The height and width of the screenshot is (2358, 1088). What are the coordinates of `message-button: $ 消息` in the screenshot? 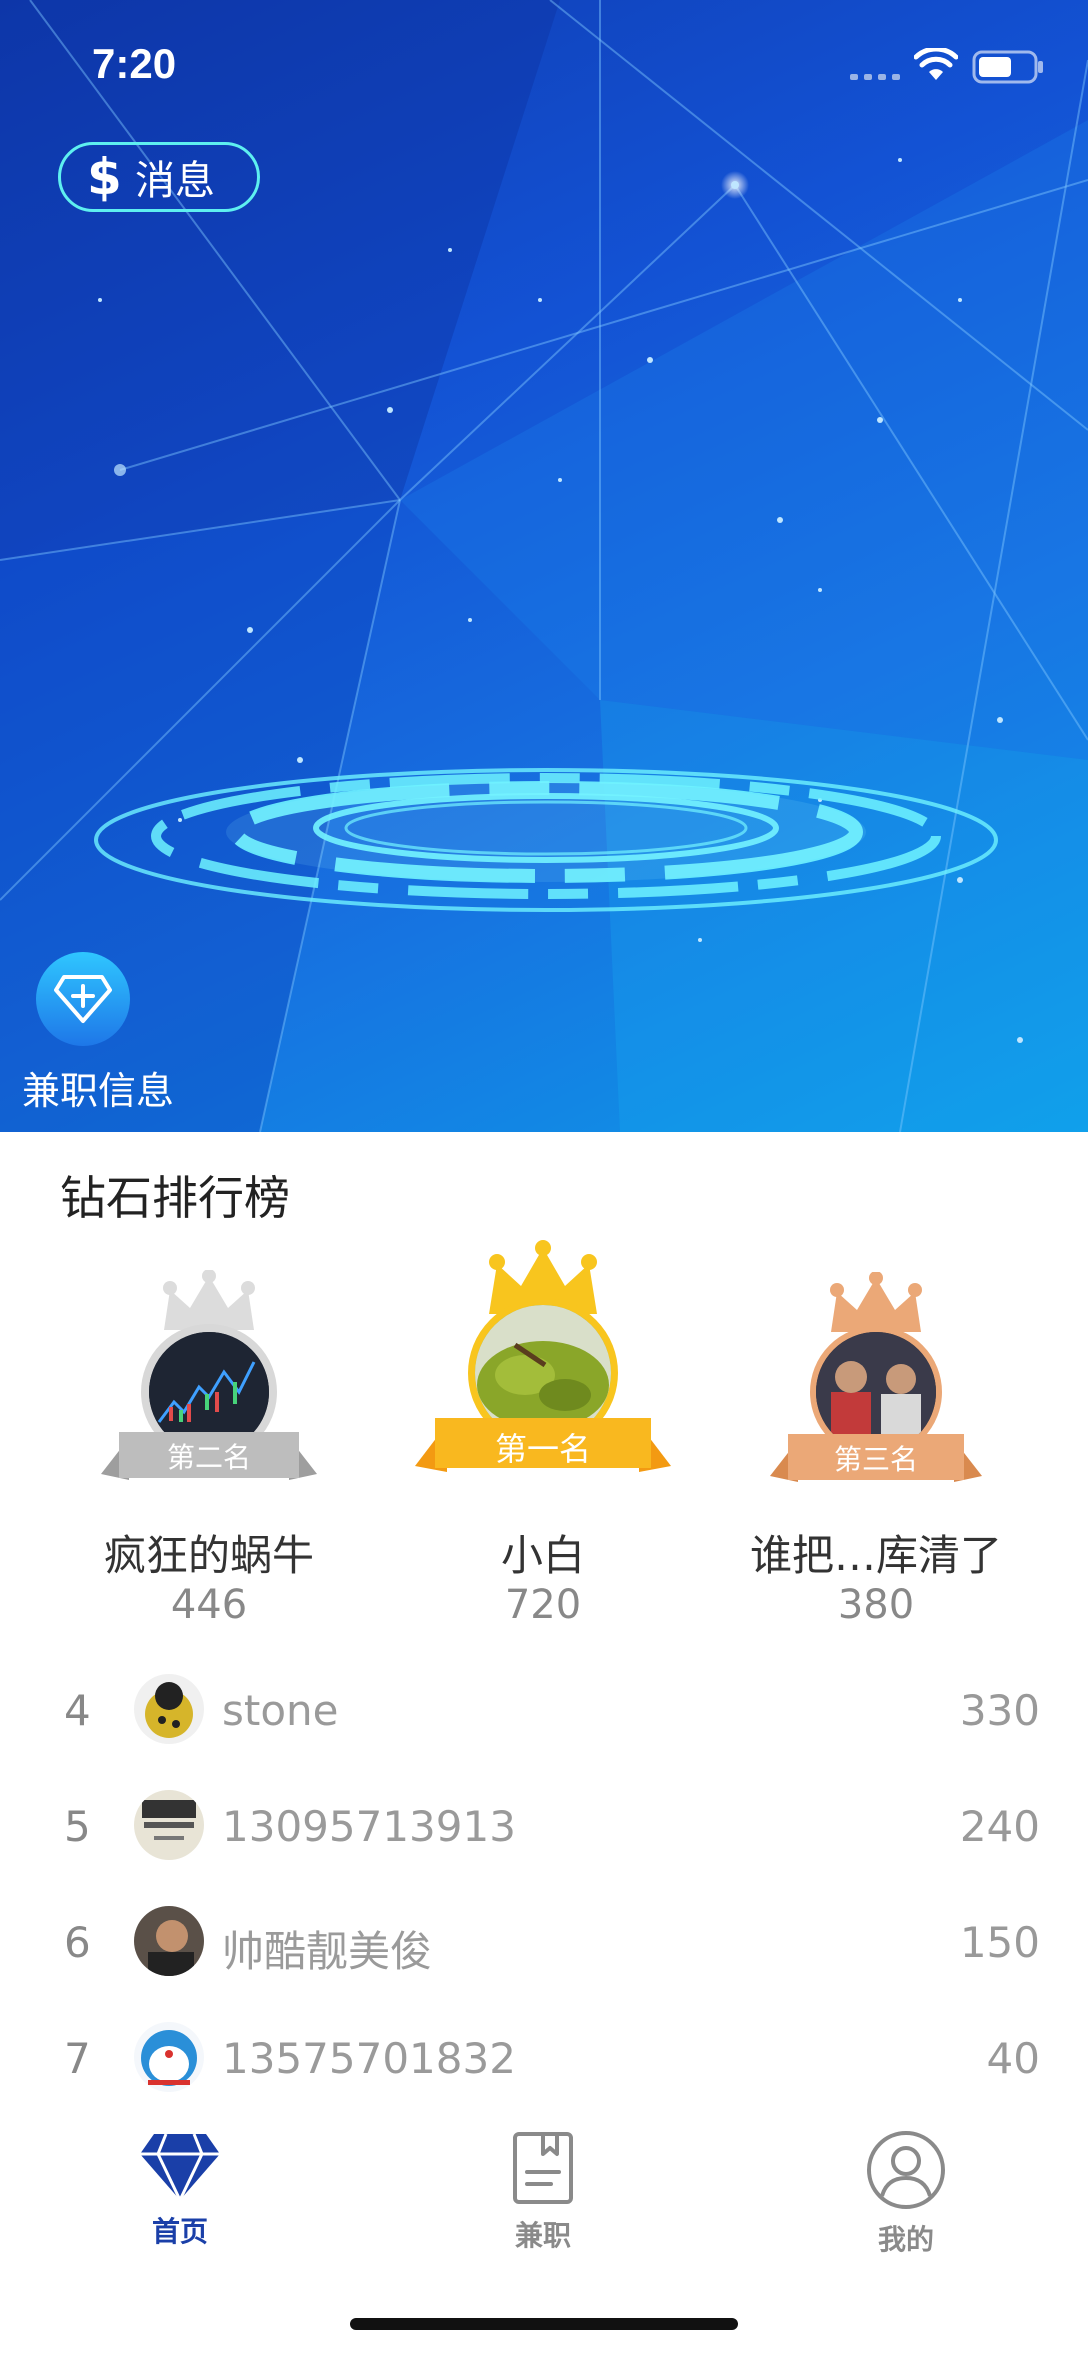 It's located at (159, 177).